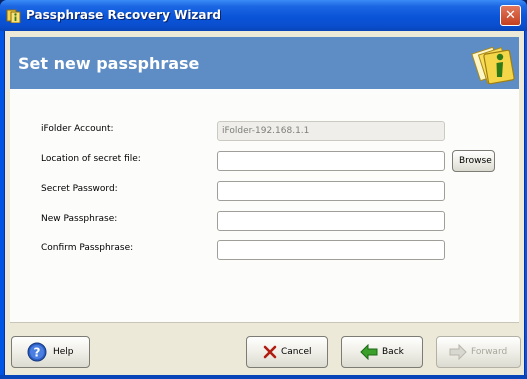 The image size is (527, 379). What do you see at coordinates (77, 129) in the screenshot?
I see `account-label: iFolder Account:` at bounding box center [77, 129].